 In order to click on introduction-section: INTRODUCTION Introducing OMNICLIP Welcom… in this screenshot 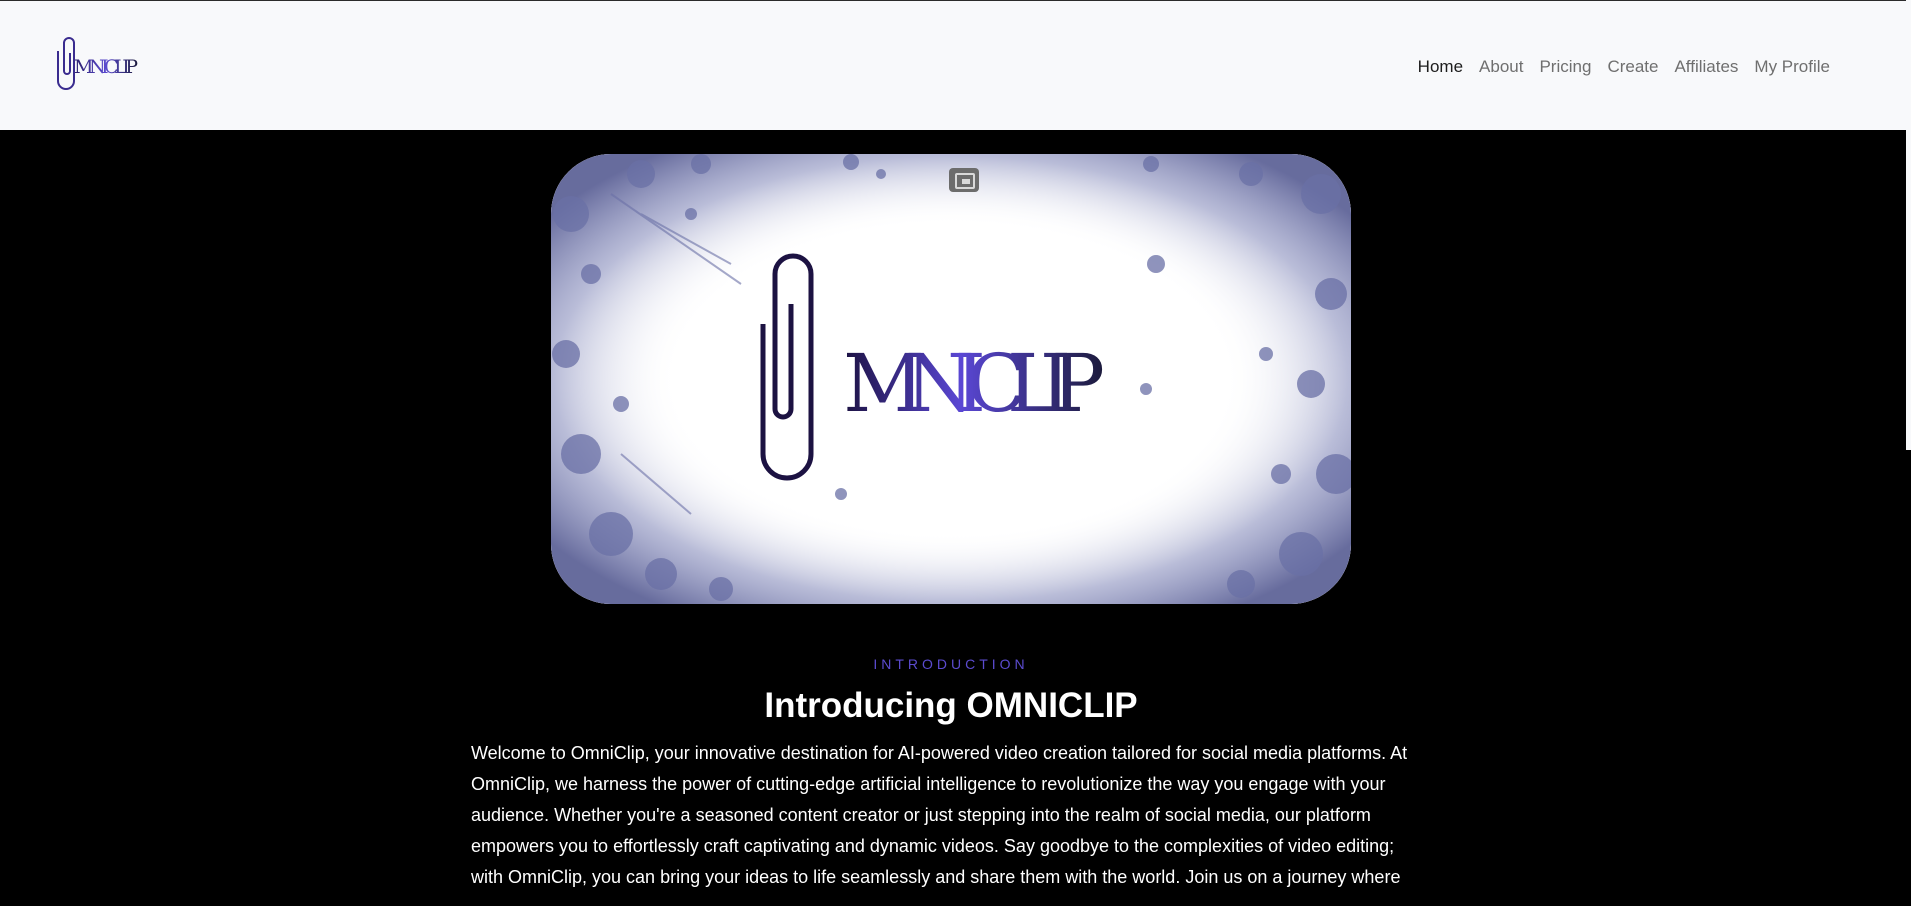, I will do `click(951, 771)`.